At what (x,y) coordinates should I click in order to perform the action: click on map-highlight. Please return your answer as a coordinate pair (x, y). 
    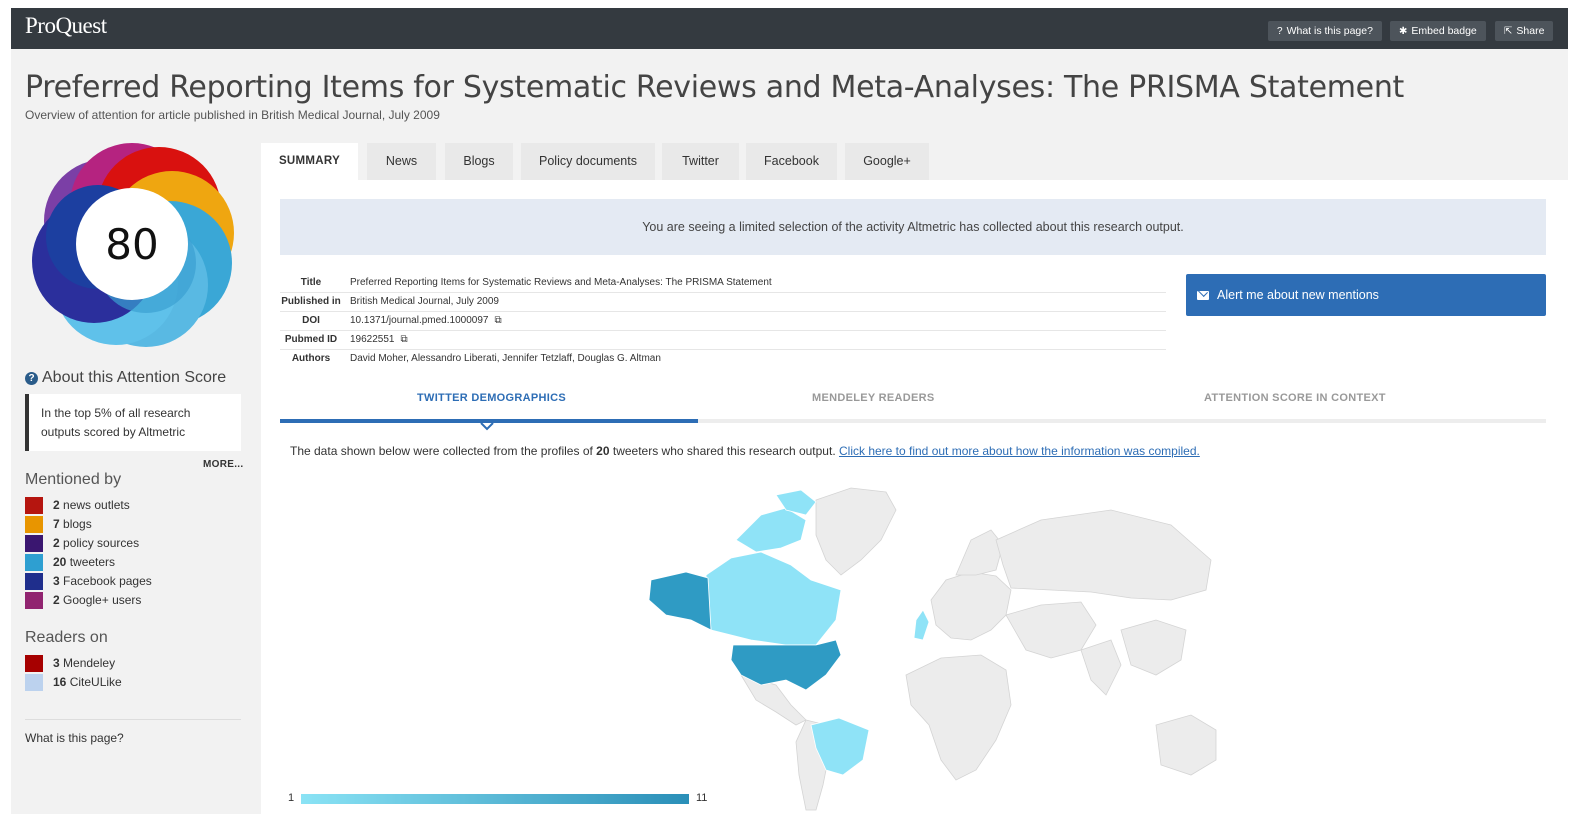
    Looking at the image, I should click on (789, 632).